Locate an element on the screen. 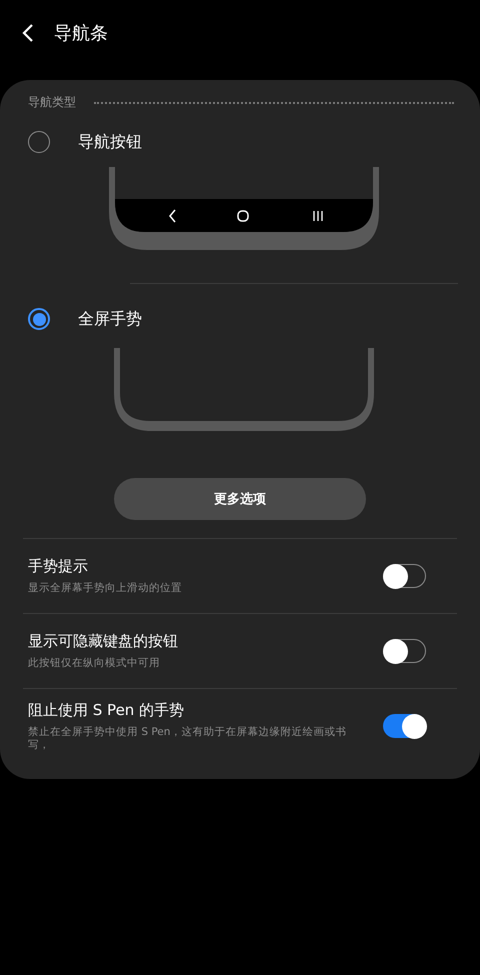  option-label: 全屏手势 is located at coordinates (110, 319).